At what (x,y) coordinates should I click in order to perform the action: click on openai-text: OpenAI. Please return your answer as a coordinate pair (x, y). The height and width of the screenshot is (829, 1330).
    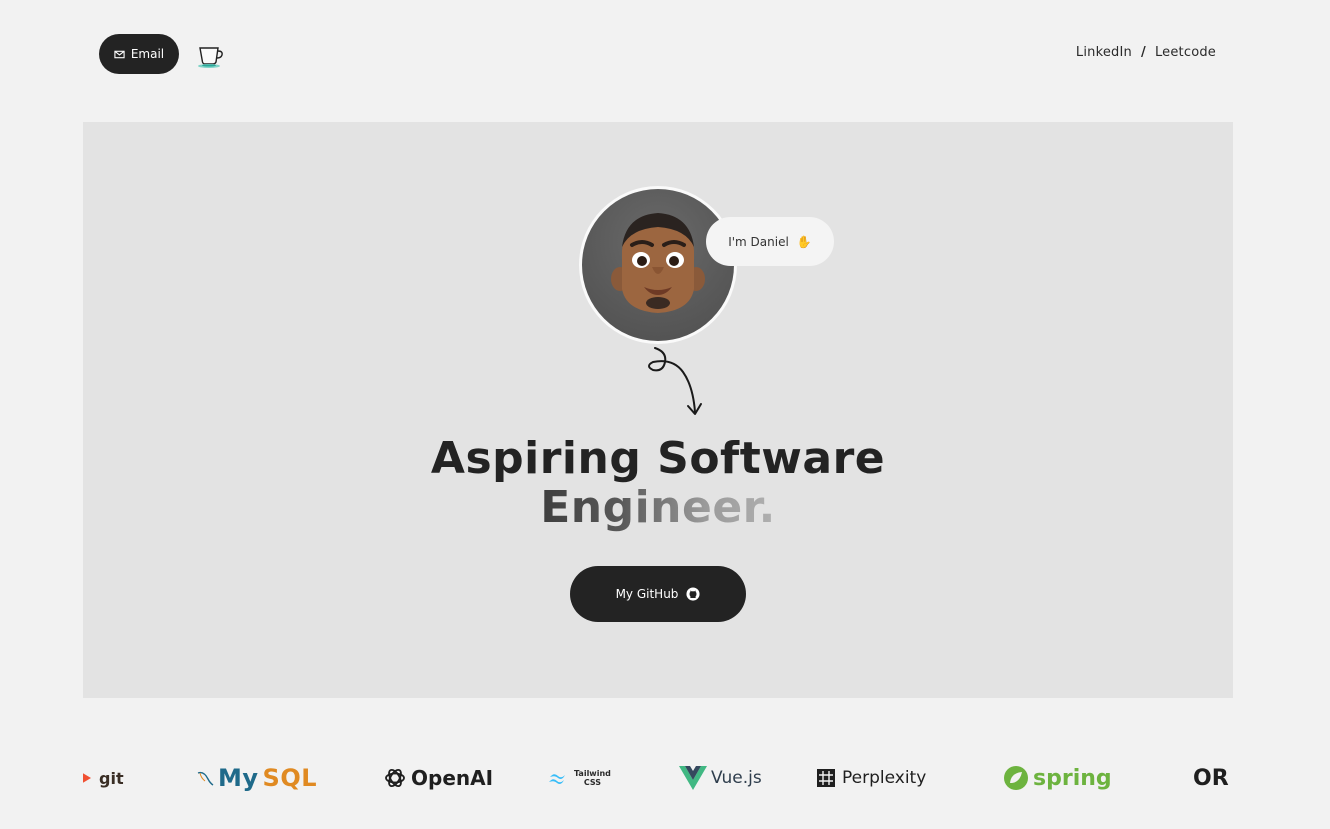
    Looking at the image, I should click on (452, 778).